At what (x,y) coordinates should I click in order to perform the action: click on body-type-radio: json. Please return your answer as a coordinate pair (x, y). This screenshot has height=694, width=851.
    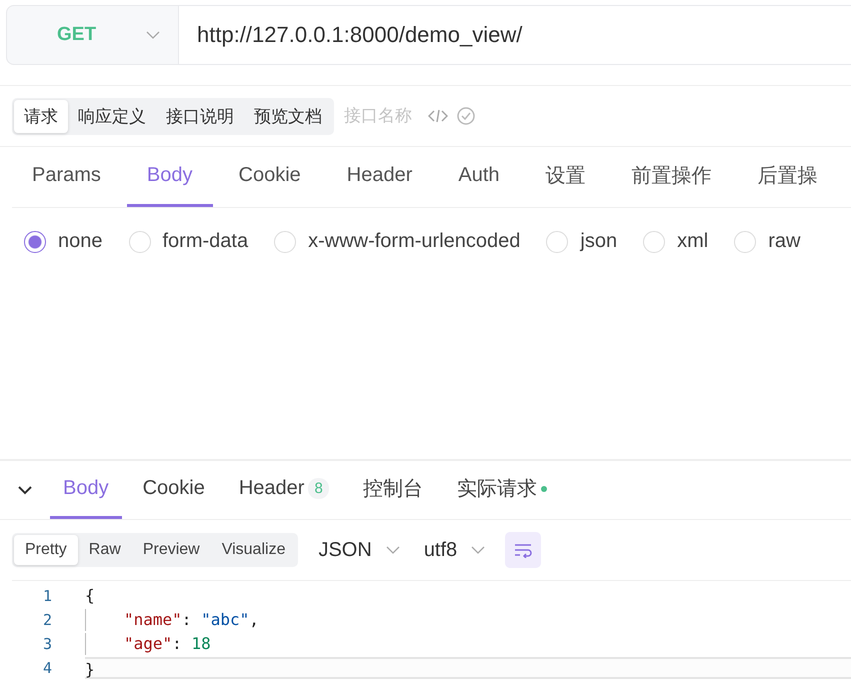
    Looking at the image, I should click on (582, 241).